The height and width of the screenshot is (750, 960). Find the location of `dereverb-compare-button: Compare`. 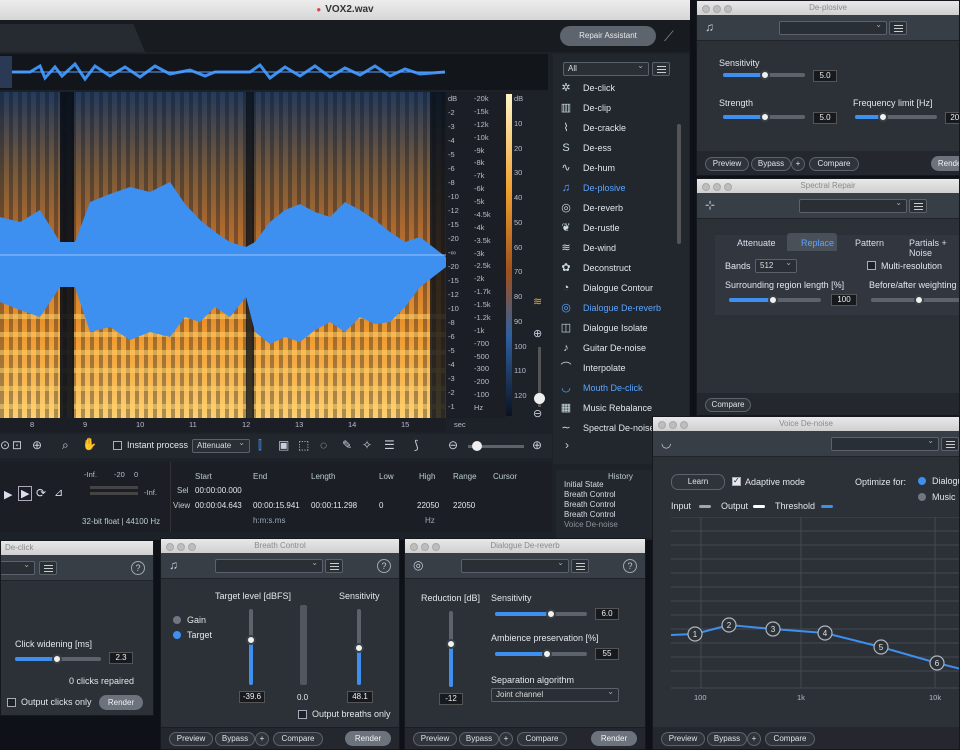

dereverb-compare-button: Compare is located at coordinates (542, 739).